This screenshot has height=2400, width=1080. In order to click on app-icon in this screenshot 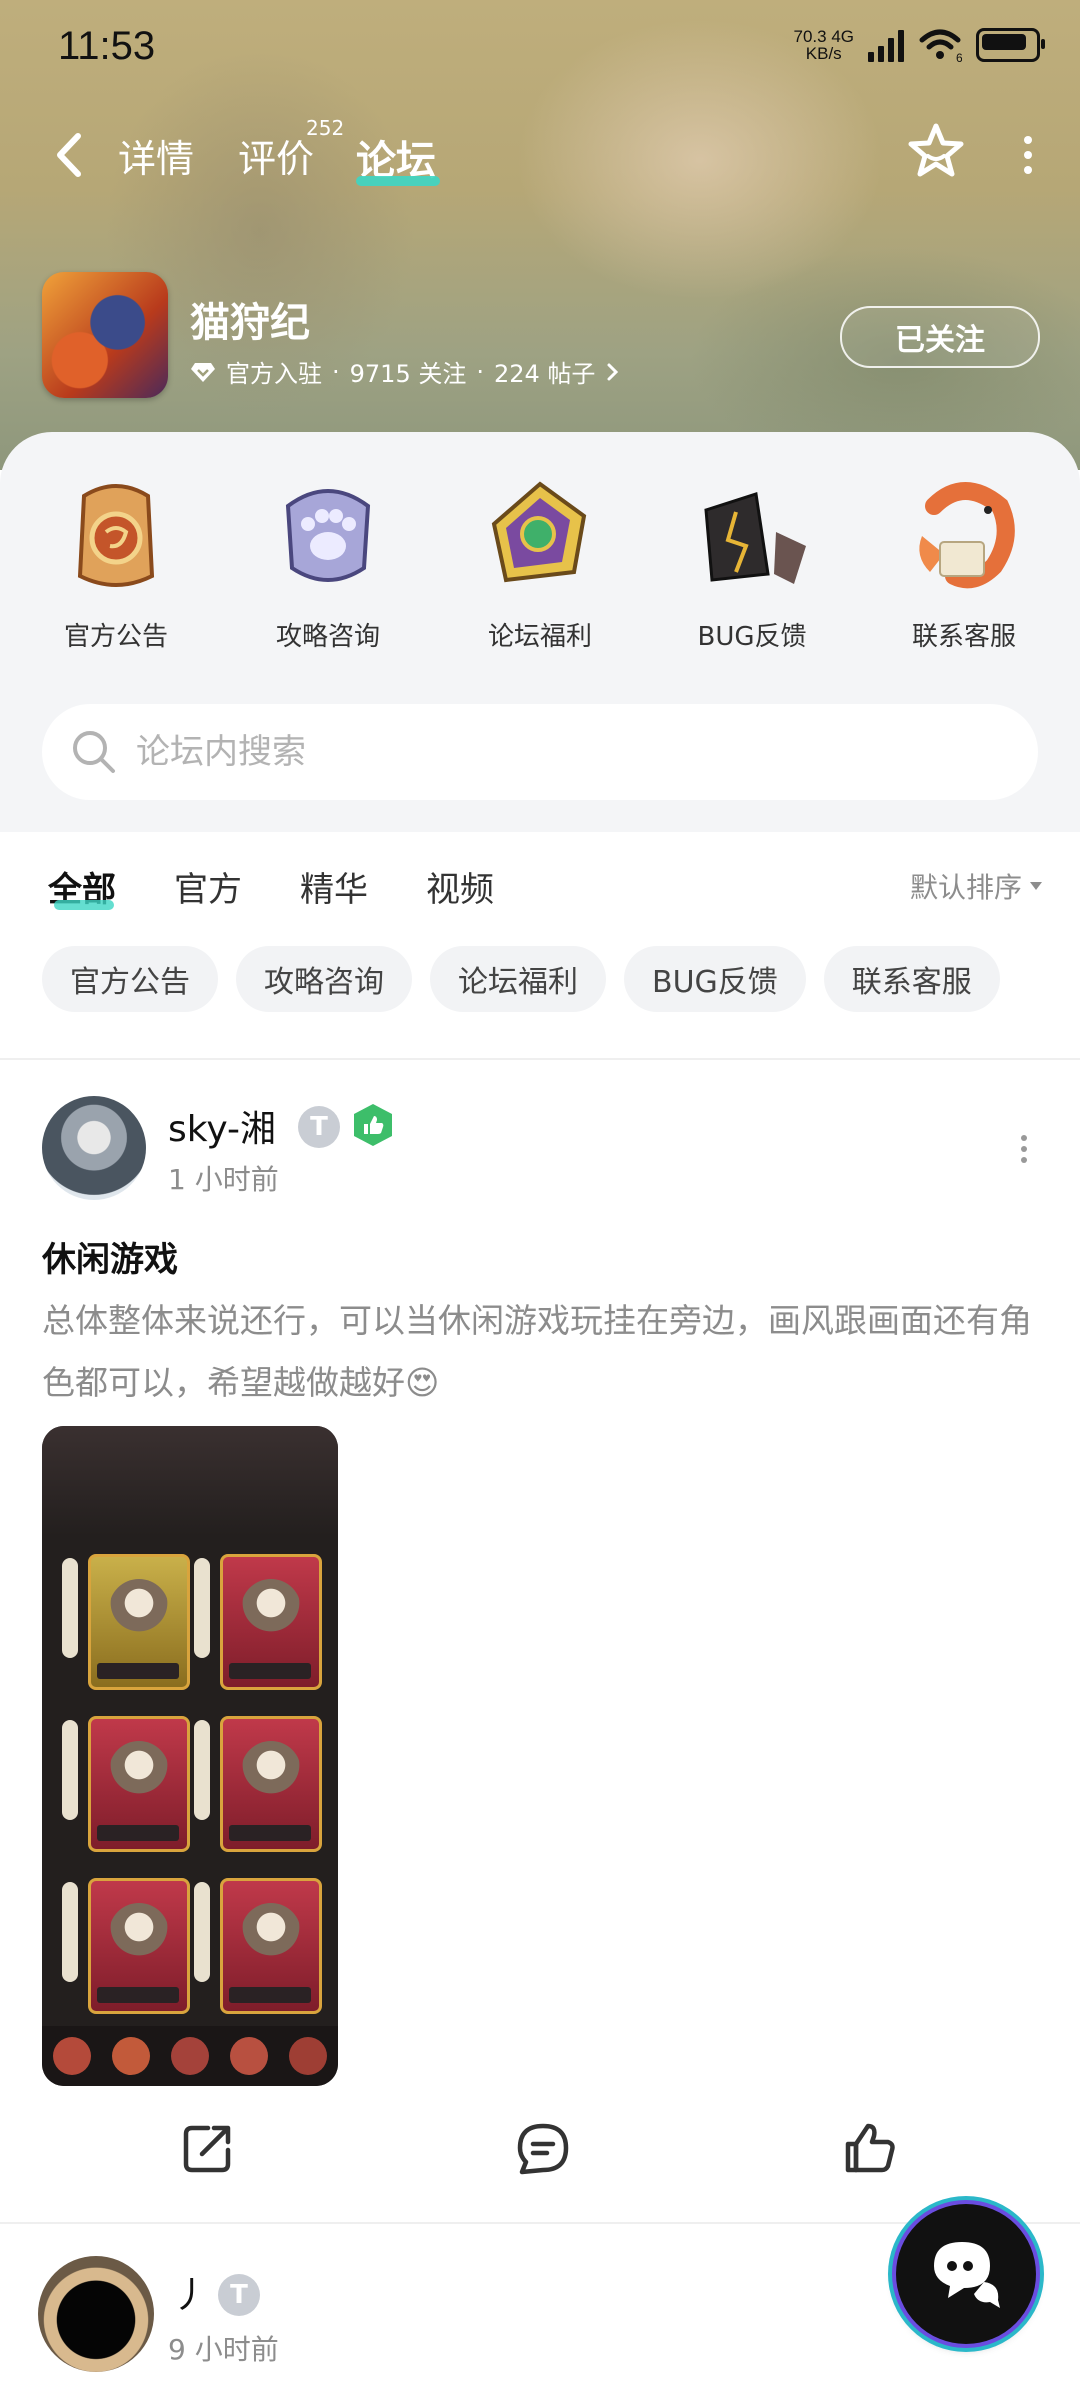, I will do `click(105, 335)`.